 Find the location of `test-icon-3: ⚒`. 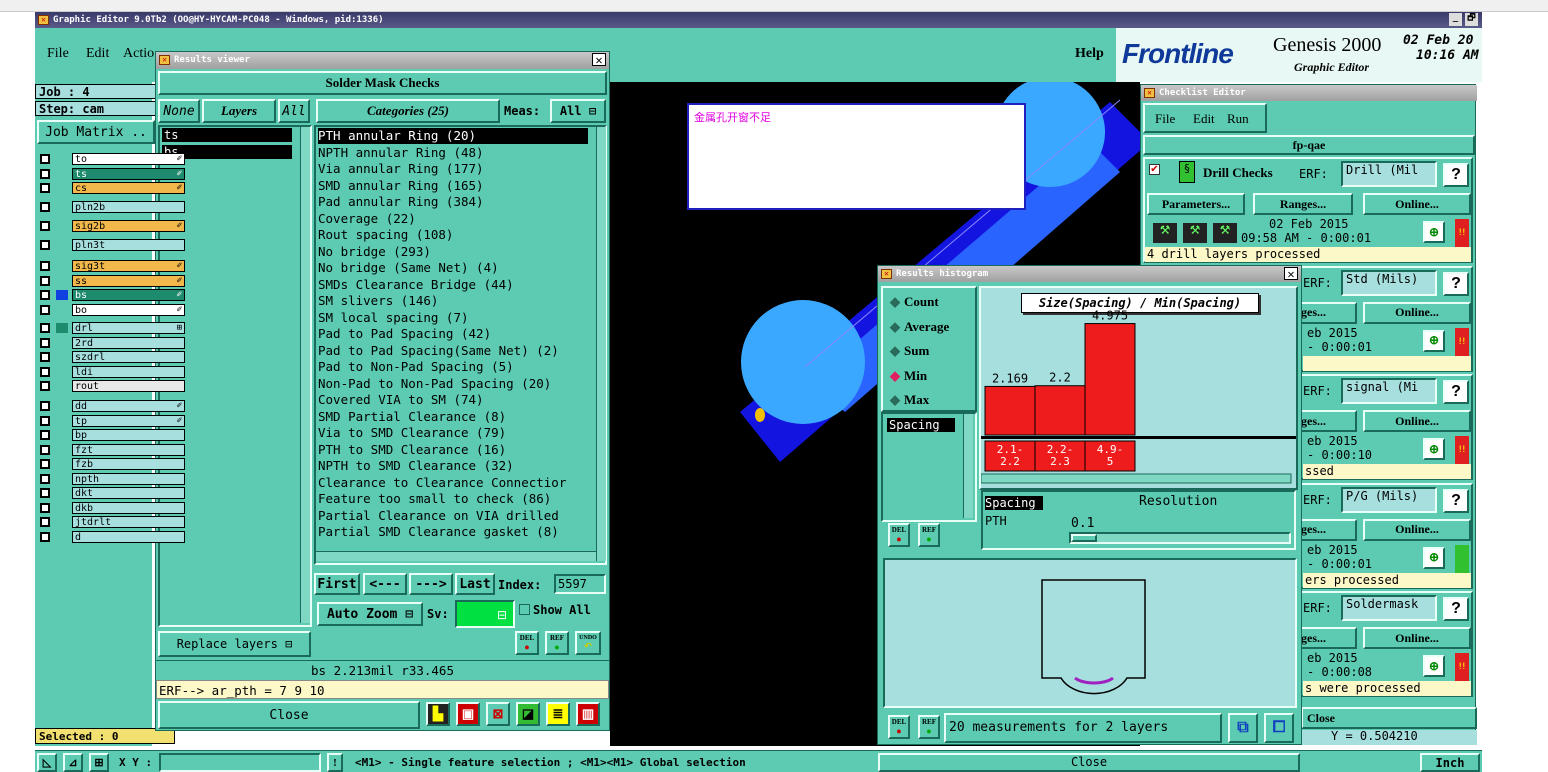

test-icon-3: ⚒ is located at coordinates (1225, 233).